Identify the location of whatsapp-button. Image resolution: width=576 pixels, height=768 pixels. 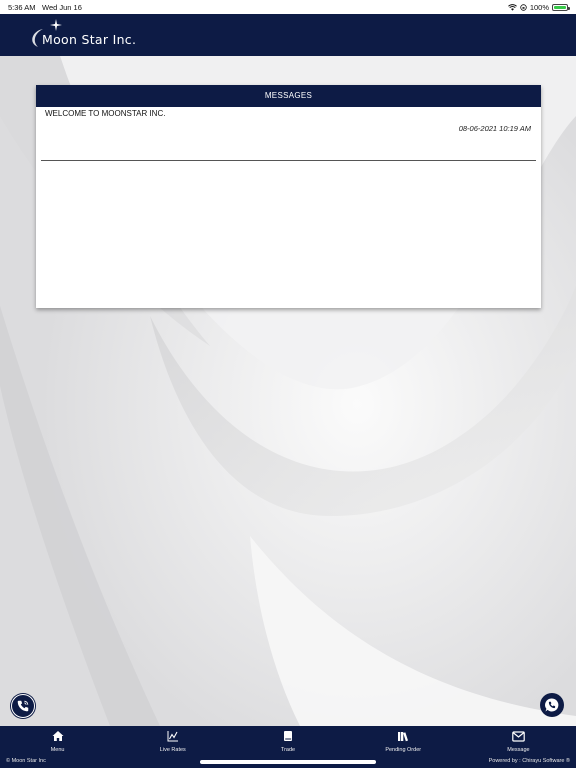
(552, 705).